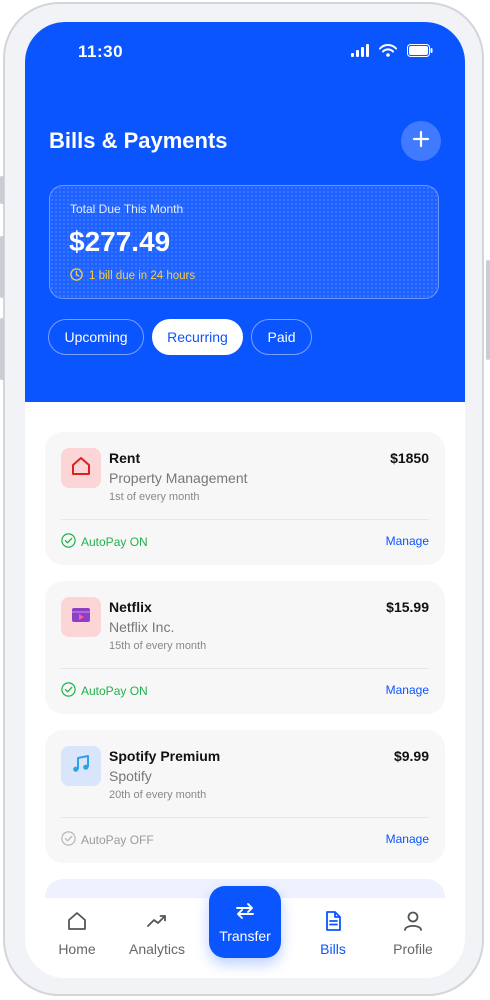  Describe the element at coordinates (157, 938) in the screenshot. I see `nav-analytics: Analytics` at that location.